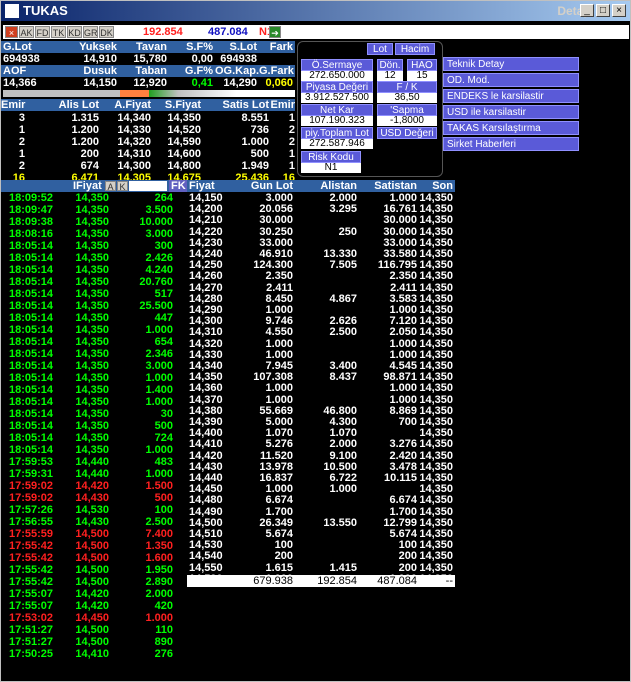 The height and width of the screenshot is (682, 631). I want to click on depth-cell: 8.551, so click(255, 118).